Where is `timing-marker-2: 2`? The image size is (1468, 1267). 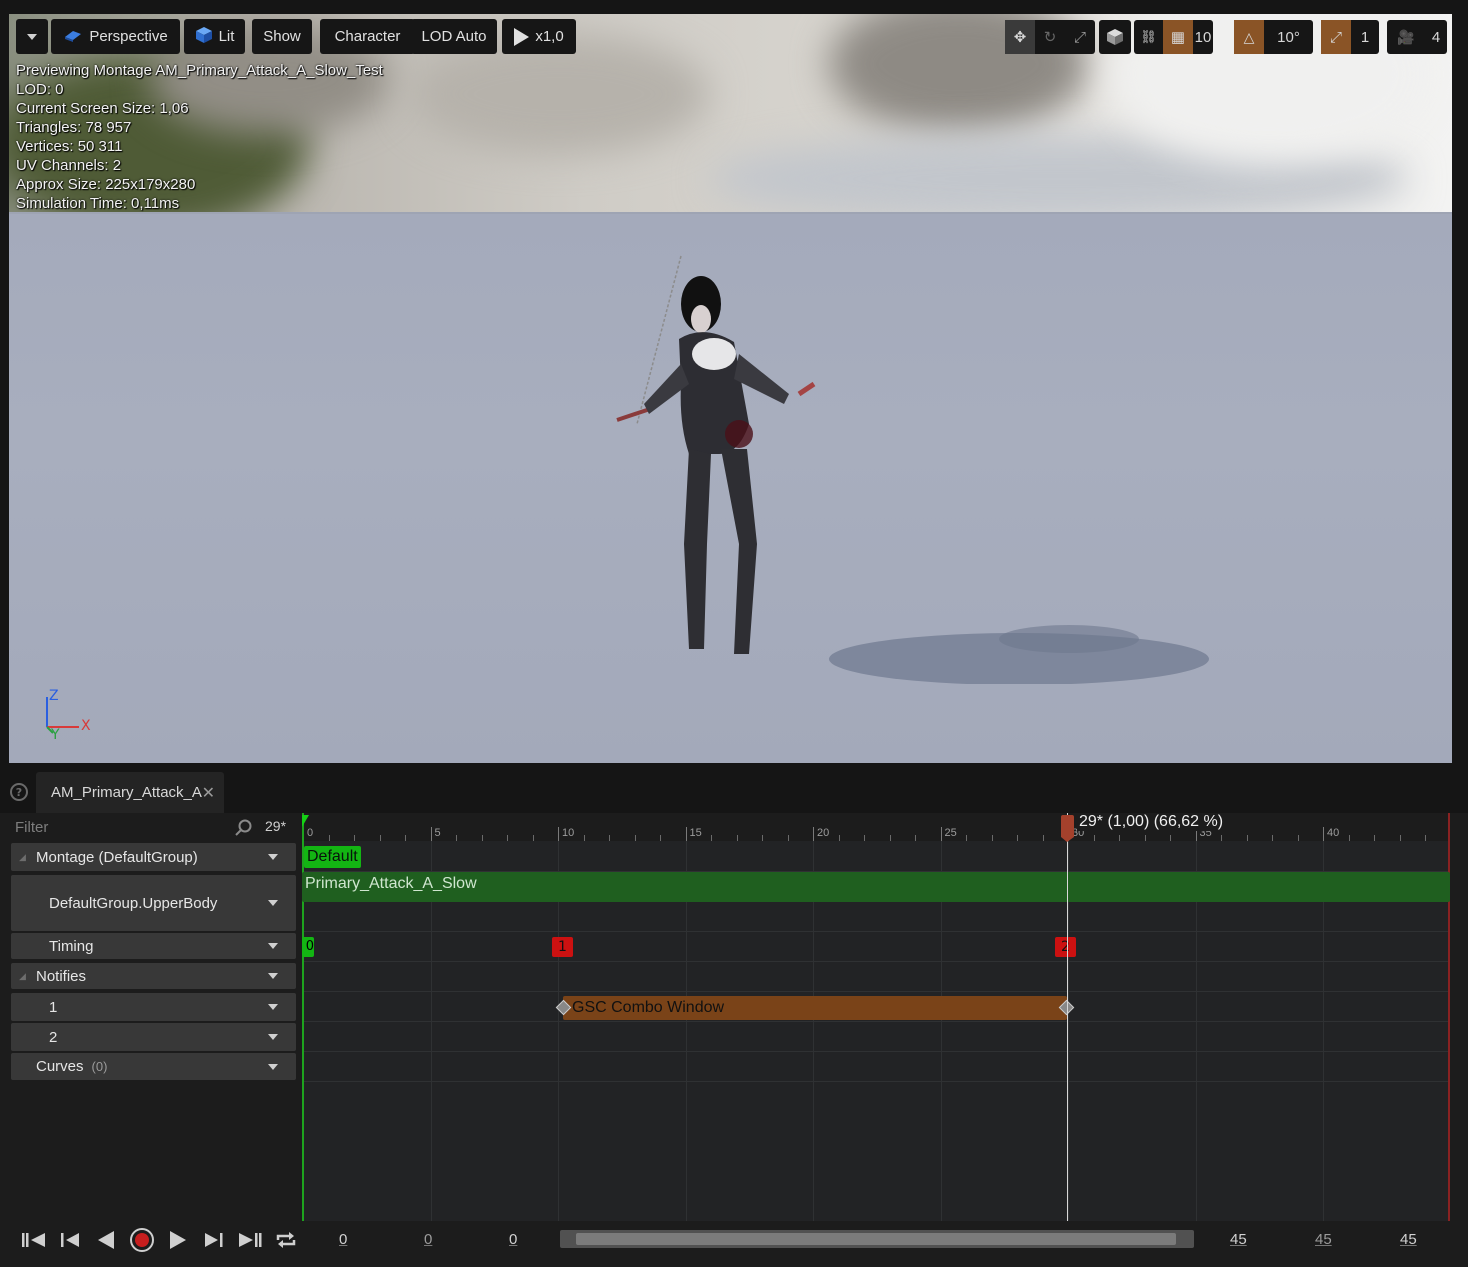
timing-marker-2: 2 is located at coordinates (1065, 947).